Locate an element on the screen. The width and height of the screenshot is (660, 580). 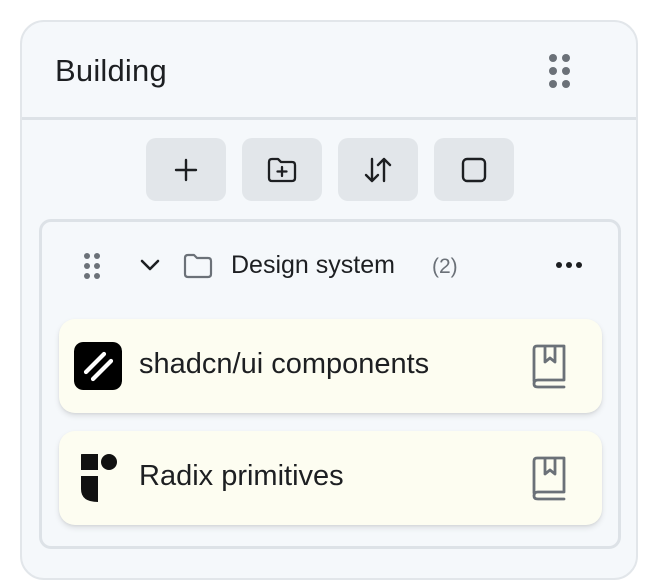
item-label: Radix primitives is located at coordinates (241, 476).